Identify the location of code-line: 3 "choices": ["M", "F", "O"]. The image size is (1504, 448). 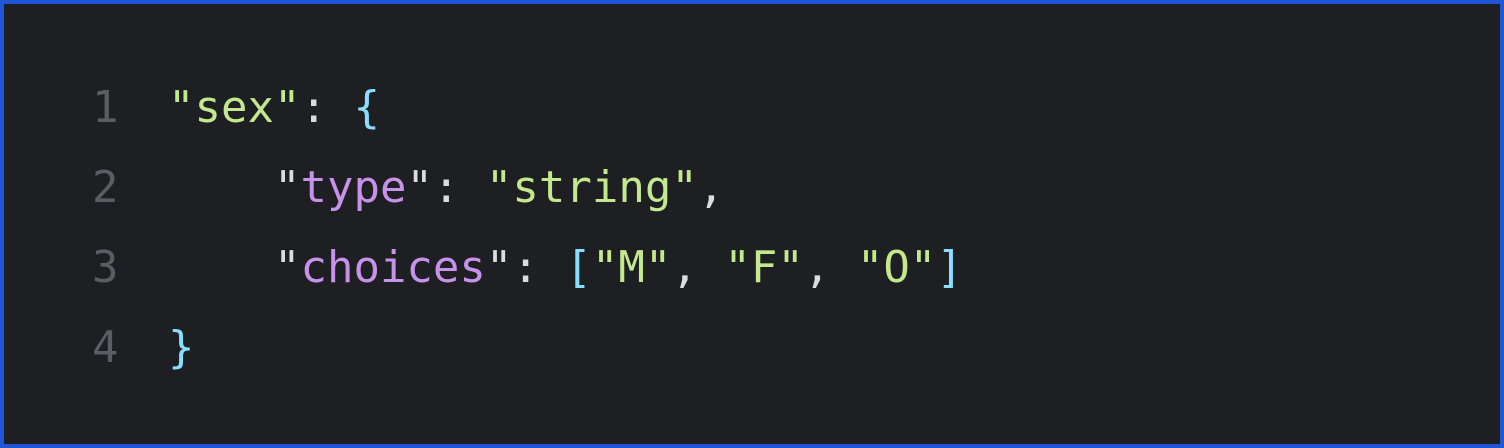
(527, 268).